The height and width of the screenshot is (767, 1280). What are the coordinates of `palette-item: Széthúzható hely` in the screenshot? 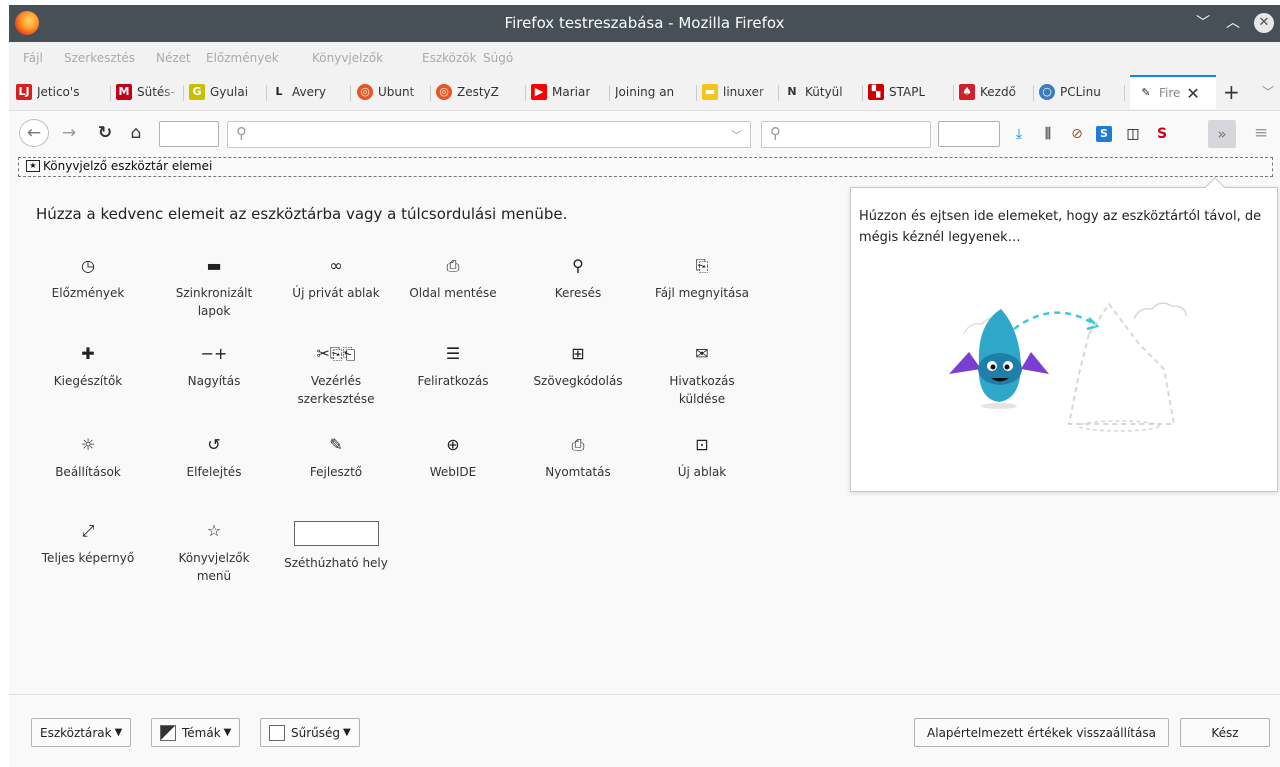 It's located at (336, 546).